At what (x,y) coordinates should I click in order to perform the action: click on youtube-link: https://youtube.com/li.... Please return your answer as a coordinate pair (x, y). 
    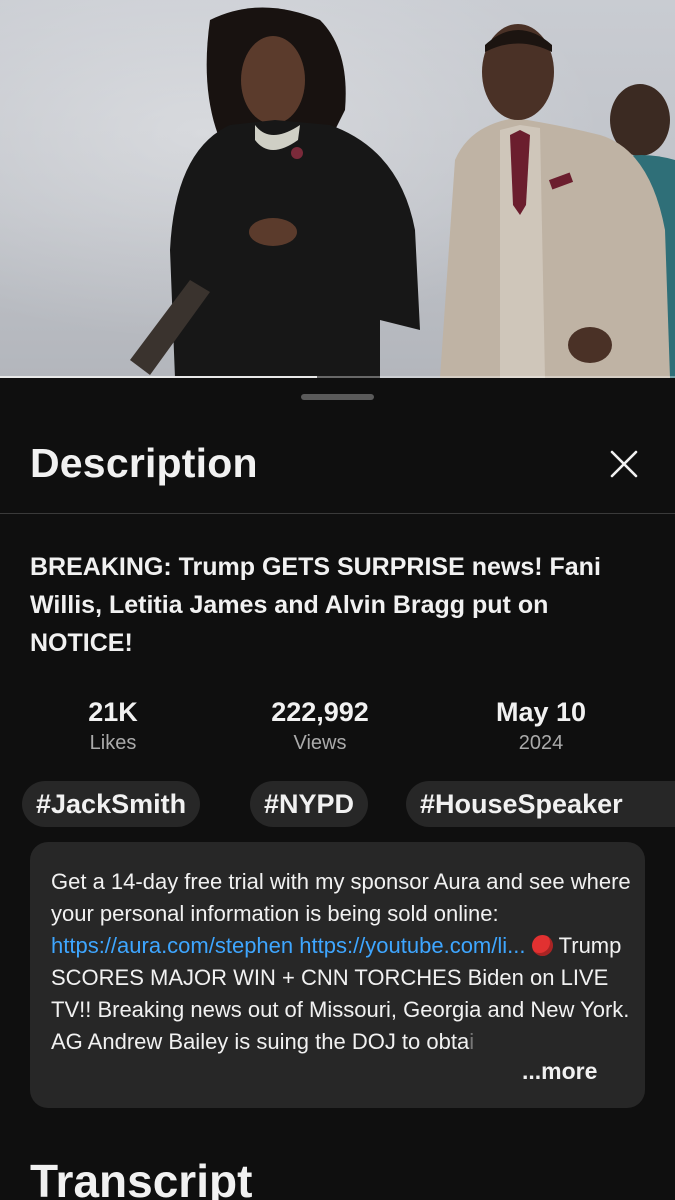
    Looking at the image, I should click on (412, 945).